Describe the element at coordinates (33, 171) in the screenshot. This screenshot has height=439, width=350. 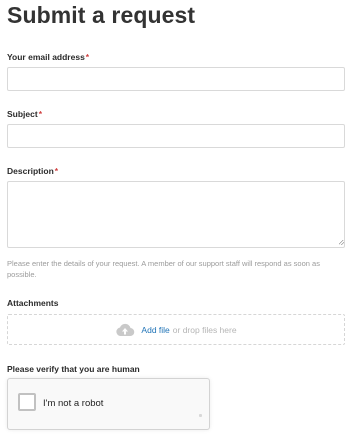
I see `description-label: Description*` at that location.